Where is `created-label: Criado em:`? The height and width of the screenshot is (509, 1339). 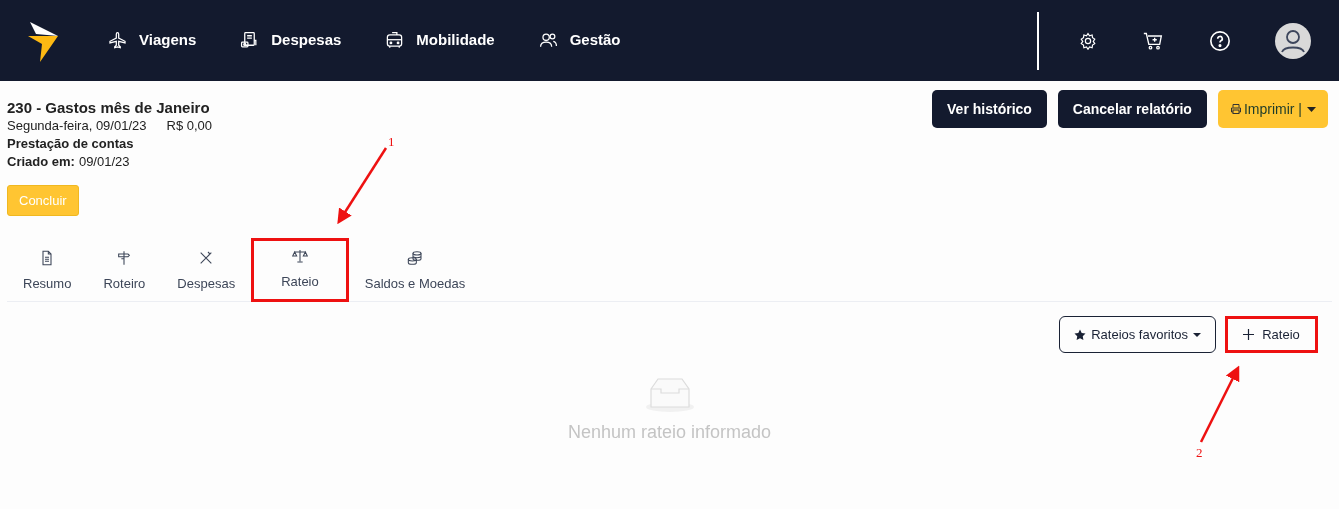
created-label: Criado em: is located at coordinates (41, 162).